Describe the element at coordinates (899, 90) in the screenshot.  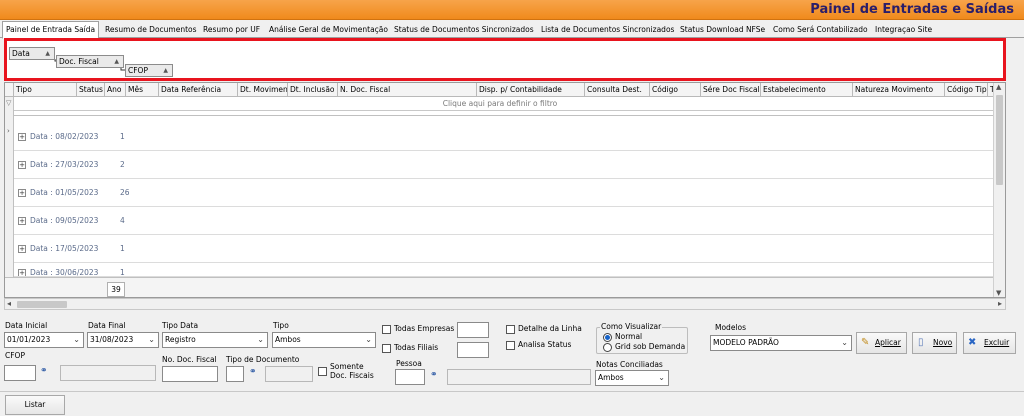
I see `col-natureza-movimento: Natureza Movimento` at that location.